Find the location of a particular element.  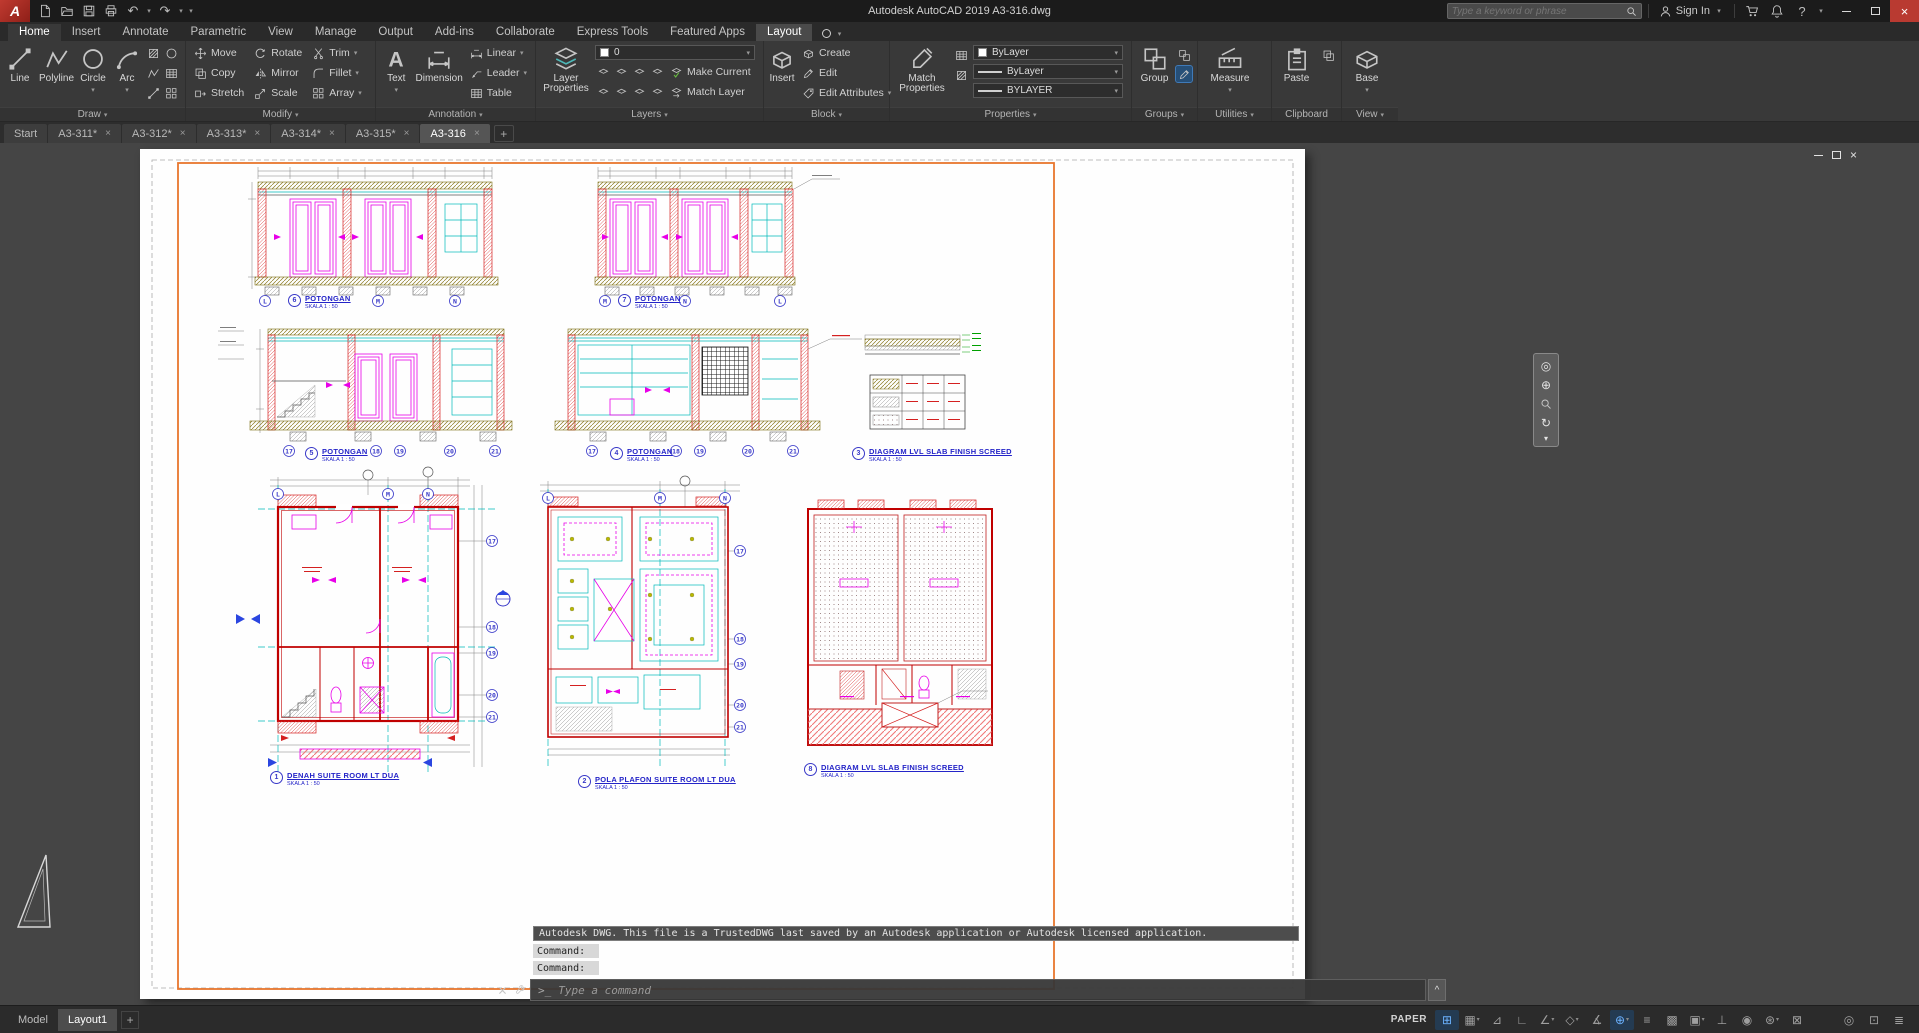

notifications-button is located at coordinates (1777, 11).